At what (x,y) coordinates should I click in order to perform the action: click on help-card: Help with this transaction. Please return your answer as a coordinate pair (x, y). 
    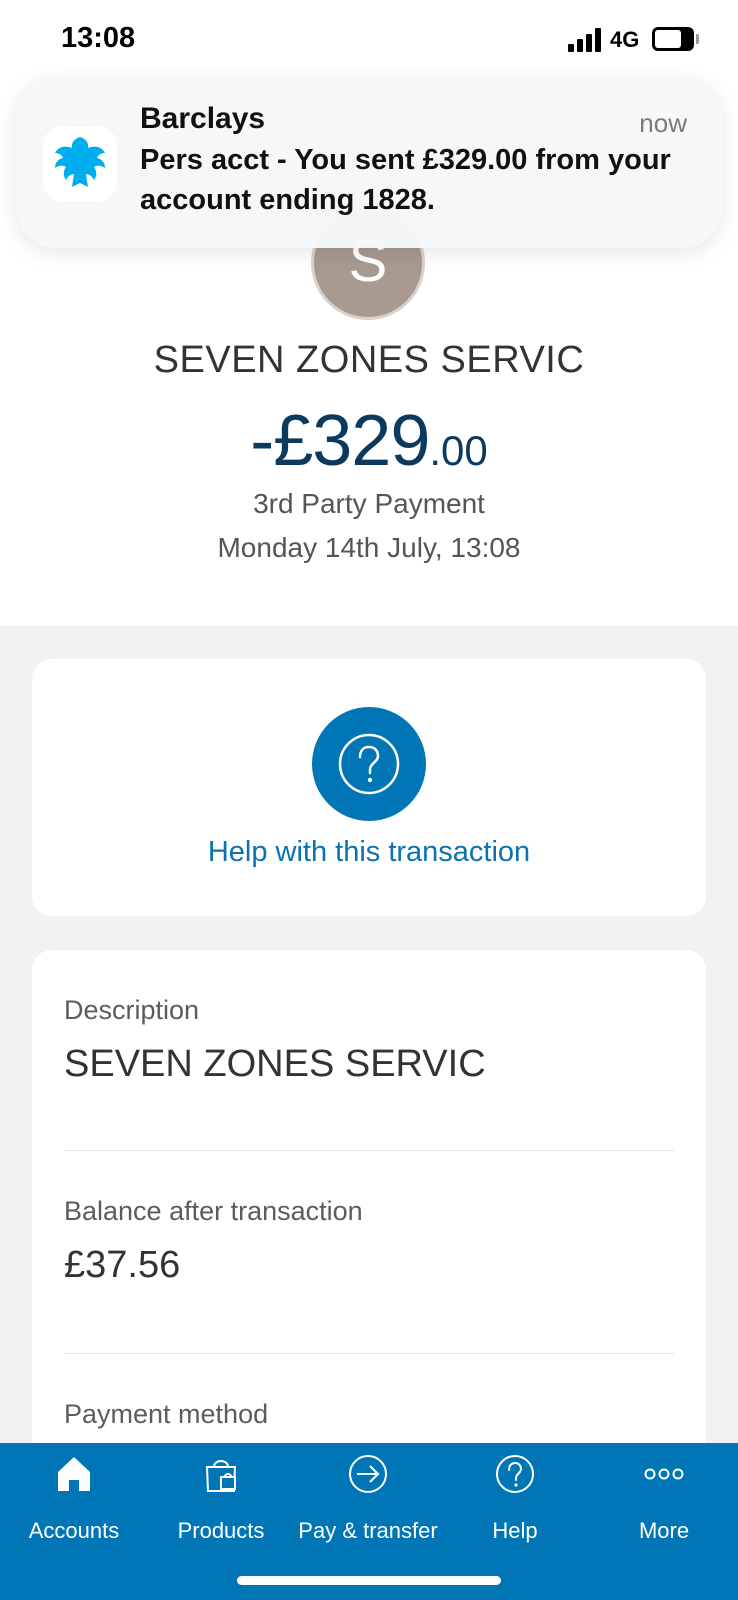
    Looking at the image, I should click on (369, 787).